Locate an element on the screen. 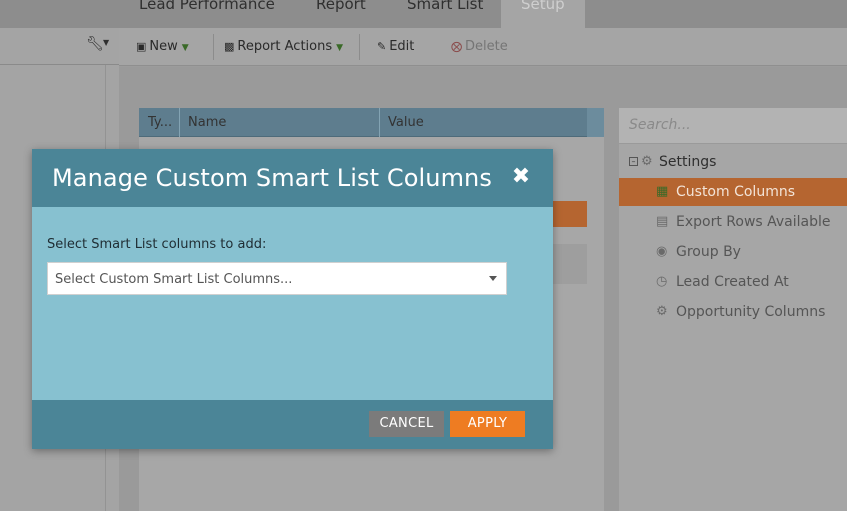 The width and height of the screenshot is (847, 511). pencil-icon: ✎ is located at coordinates (382, 46).